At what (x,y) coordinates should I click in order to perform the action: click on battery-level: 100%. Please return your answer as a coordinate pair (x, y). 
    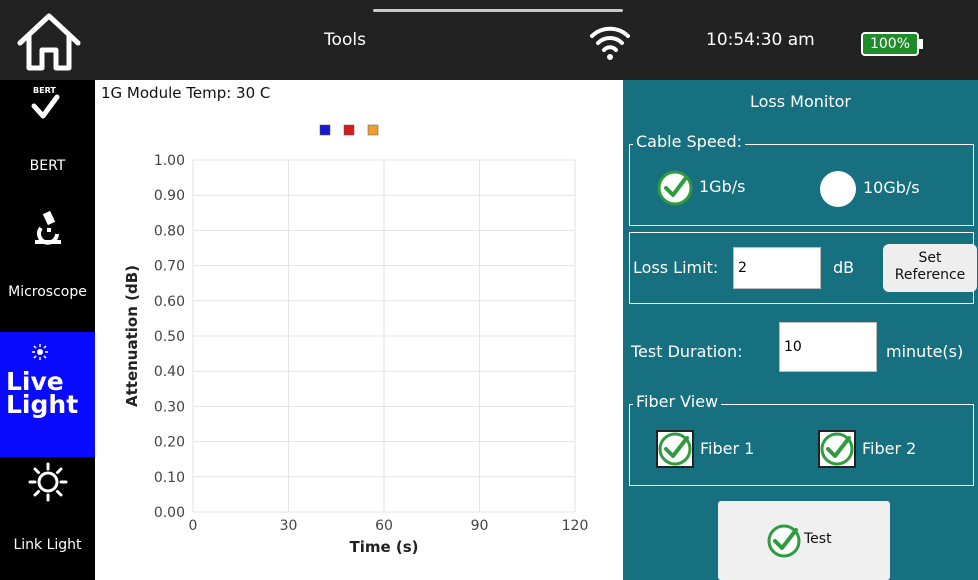
    Looking at the image, I should click on (890, 44).